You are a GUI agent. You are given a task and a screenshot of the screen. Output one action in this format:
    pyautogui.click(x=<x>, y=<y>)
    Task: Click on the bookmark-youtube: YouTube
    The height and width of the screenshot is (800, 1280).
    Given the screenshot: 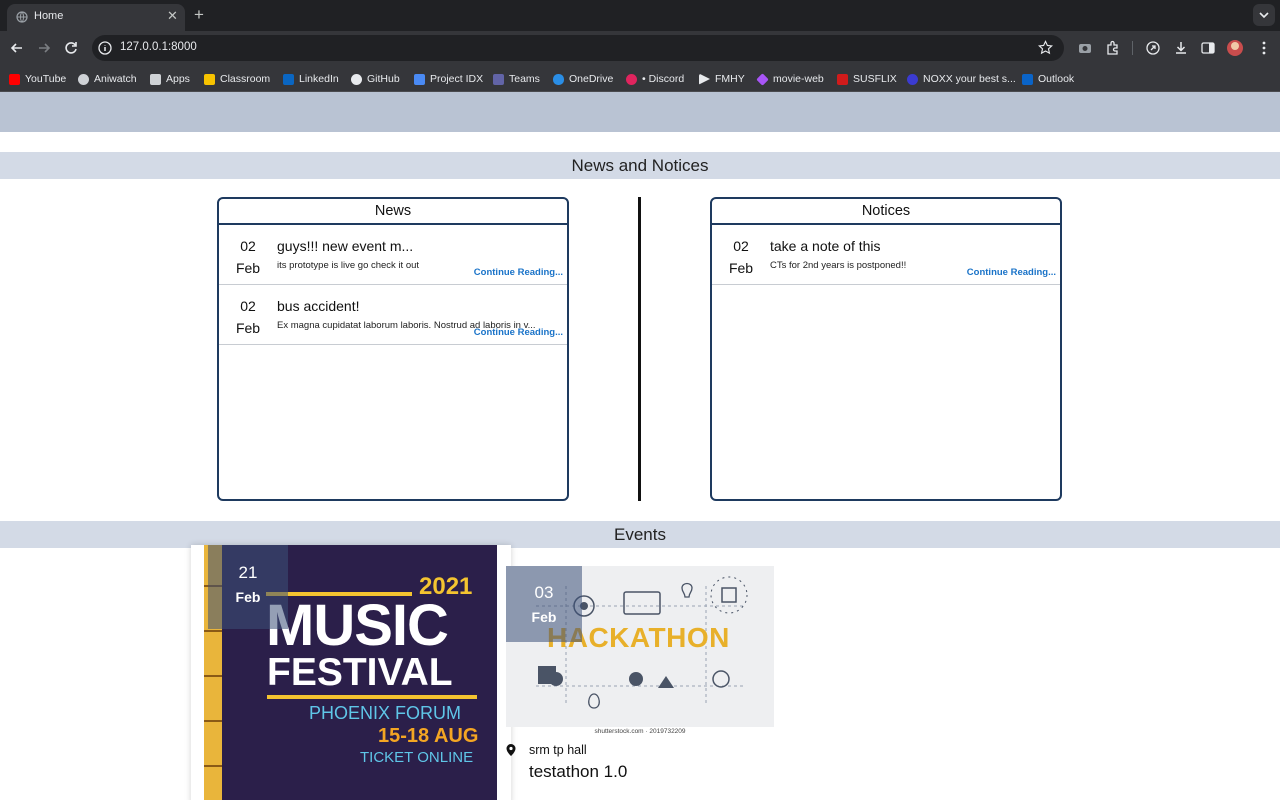 What is the action you would take?
    pyautogui.click(x=37, y=79)
    